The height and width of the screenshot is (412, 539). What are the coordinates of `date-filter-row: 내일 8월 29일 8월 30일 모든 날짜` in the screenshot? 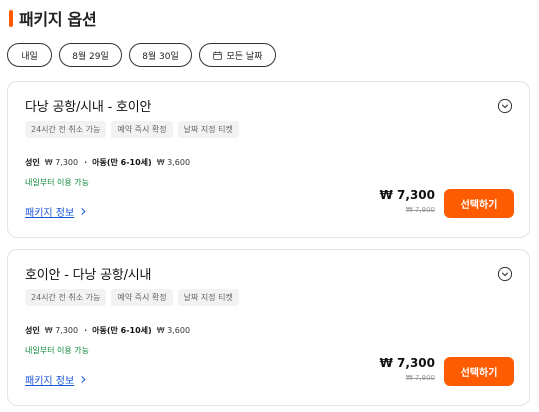 It's located at (141, 55).